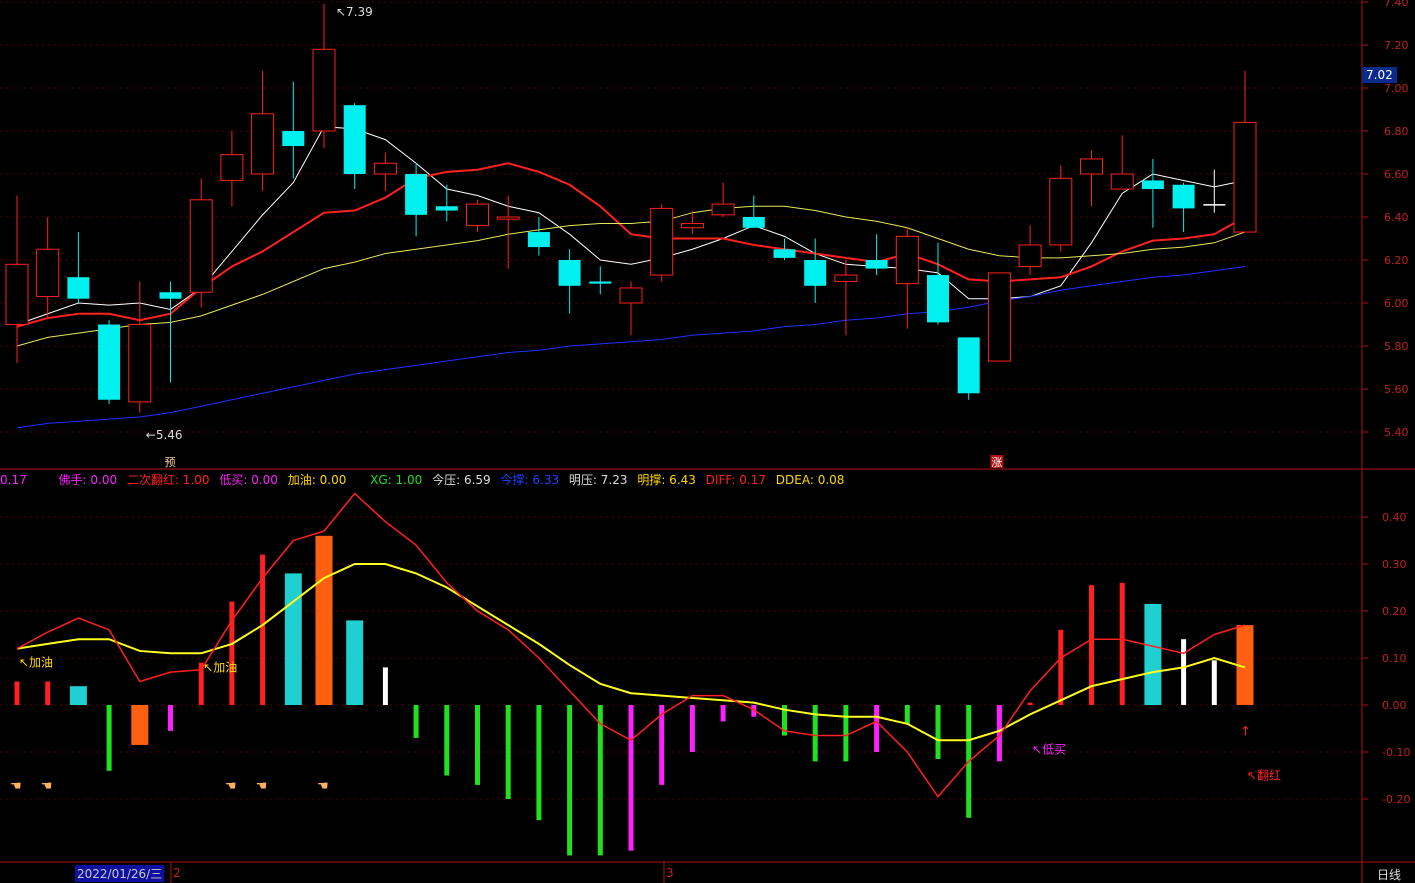 This screenshot has height=883, width=1415. Describe the element at coordinates (1264, 775) in the screenshot. I see `macd-annotation: ↖翻红` at that location.